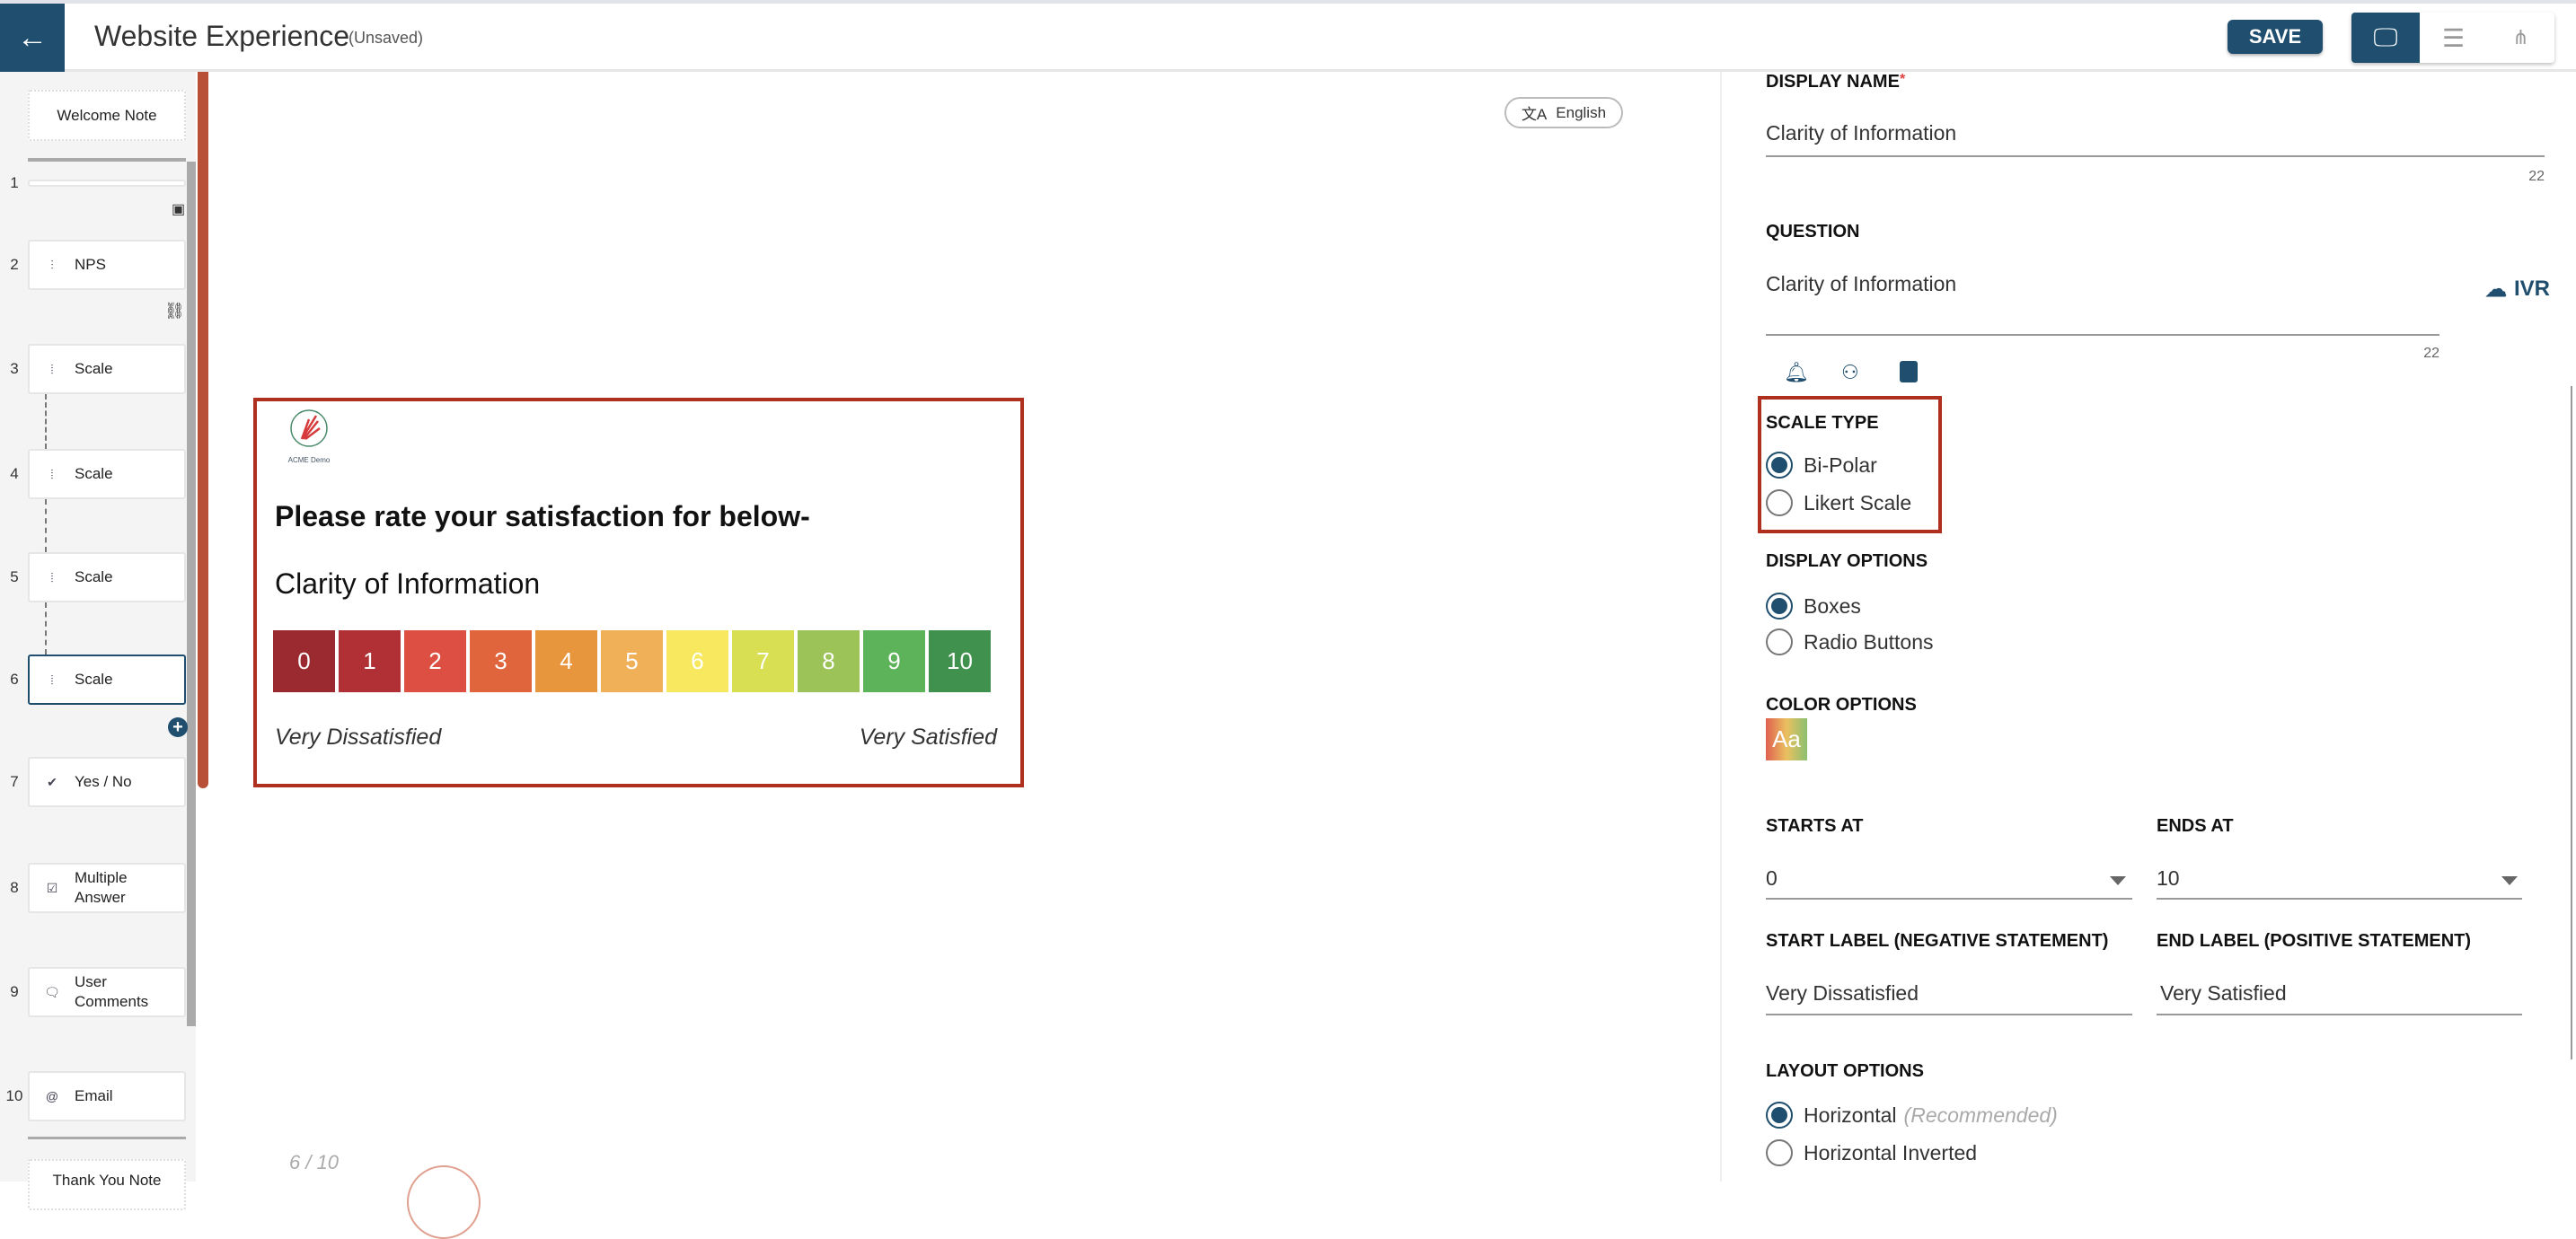 This screenshot has width=2576, height=1239. I want to click on check-badge-icon: ✔, so click(52, 782).